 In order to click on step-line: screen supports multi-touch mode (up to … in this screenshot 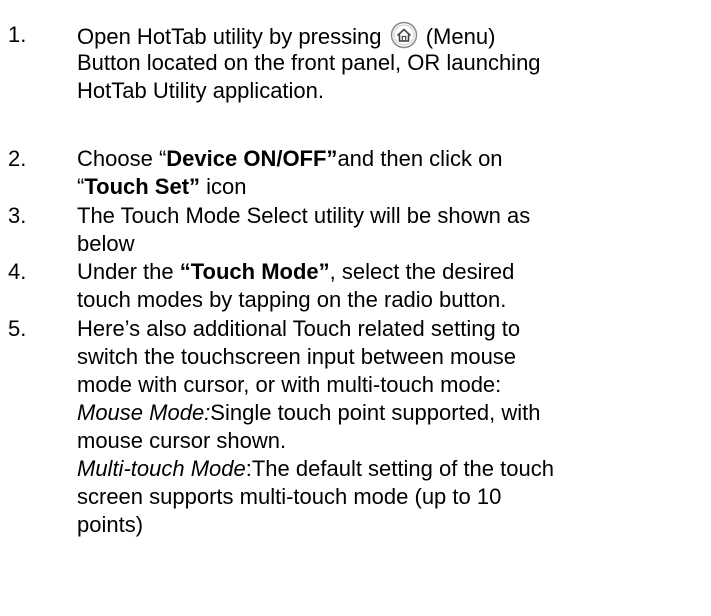, I will do `click(289, 496)`.